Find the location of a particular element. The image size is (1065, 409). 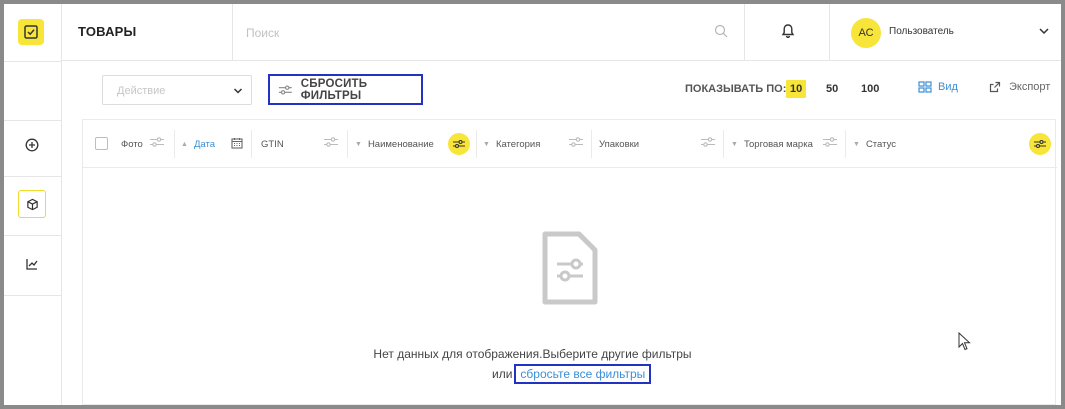

column-header-date: ▲ Дата is located at coordinates (198, 144).